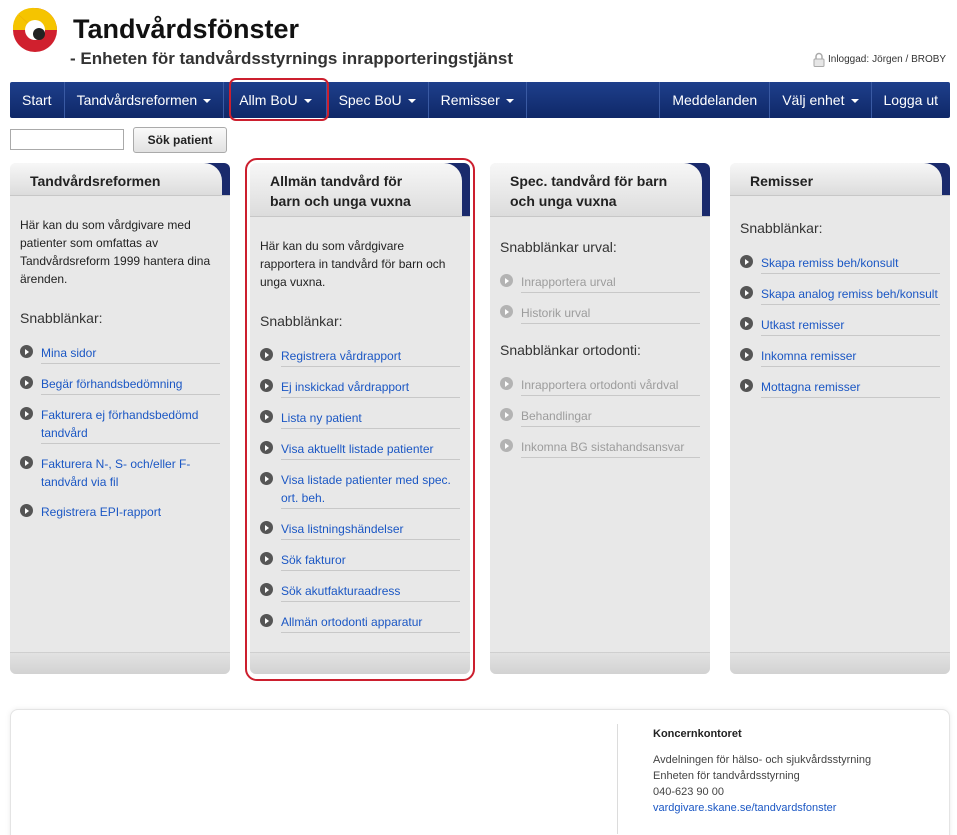  Describe the element at coordinates (120, 663) in the screenshot. I see `panel-footer` at that location.